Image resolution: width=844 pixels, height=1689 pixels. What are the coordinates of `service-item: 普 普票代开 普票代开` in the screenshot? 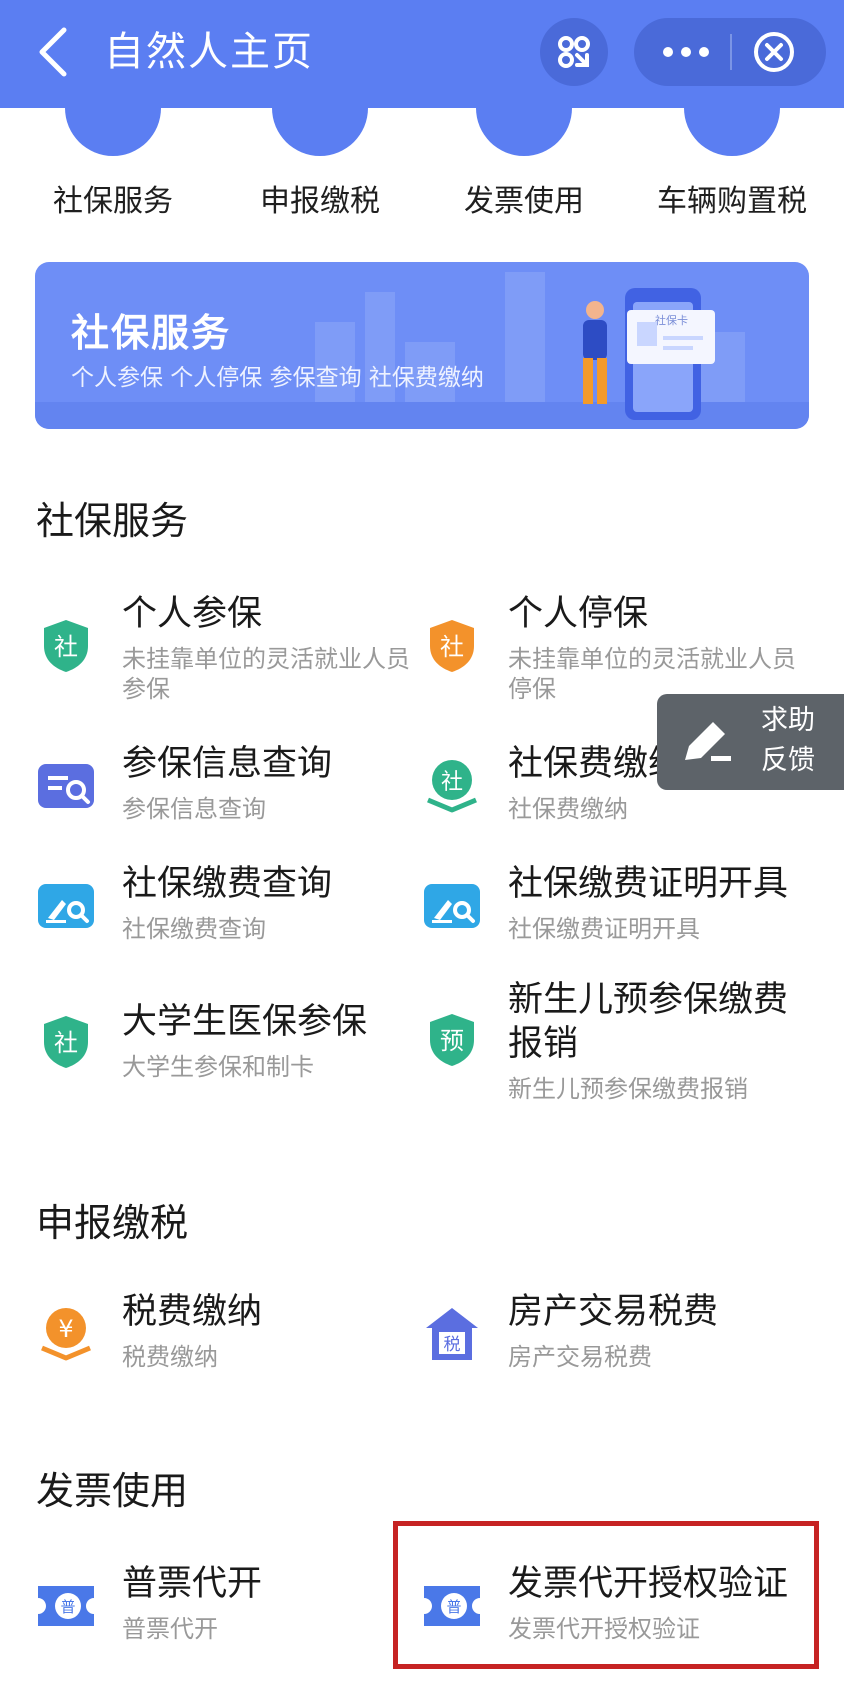 It's located at (226, 1607).